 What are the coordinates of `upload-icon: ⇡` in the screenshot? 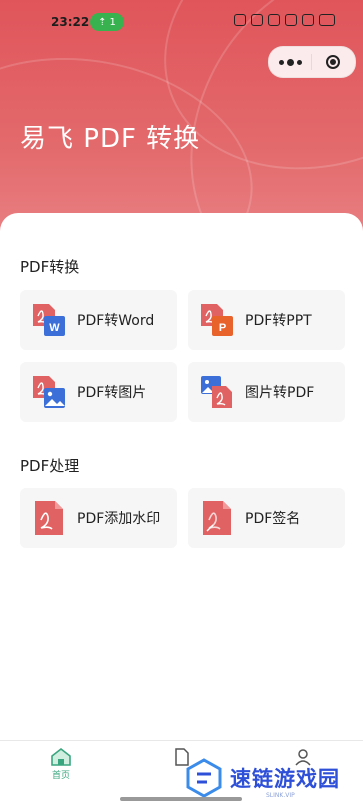 It's located at (102, 22).